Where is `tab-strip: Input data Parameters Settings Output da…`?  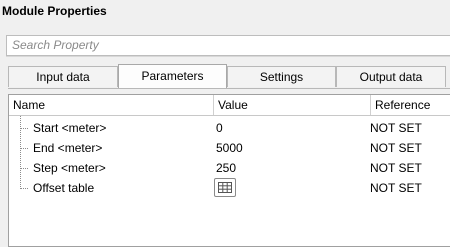 tab-strip: Input data Parameters Settings Output da… is located at coordinates (229, 76).